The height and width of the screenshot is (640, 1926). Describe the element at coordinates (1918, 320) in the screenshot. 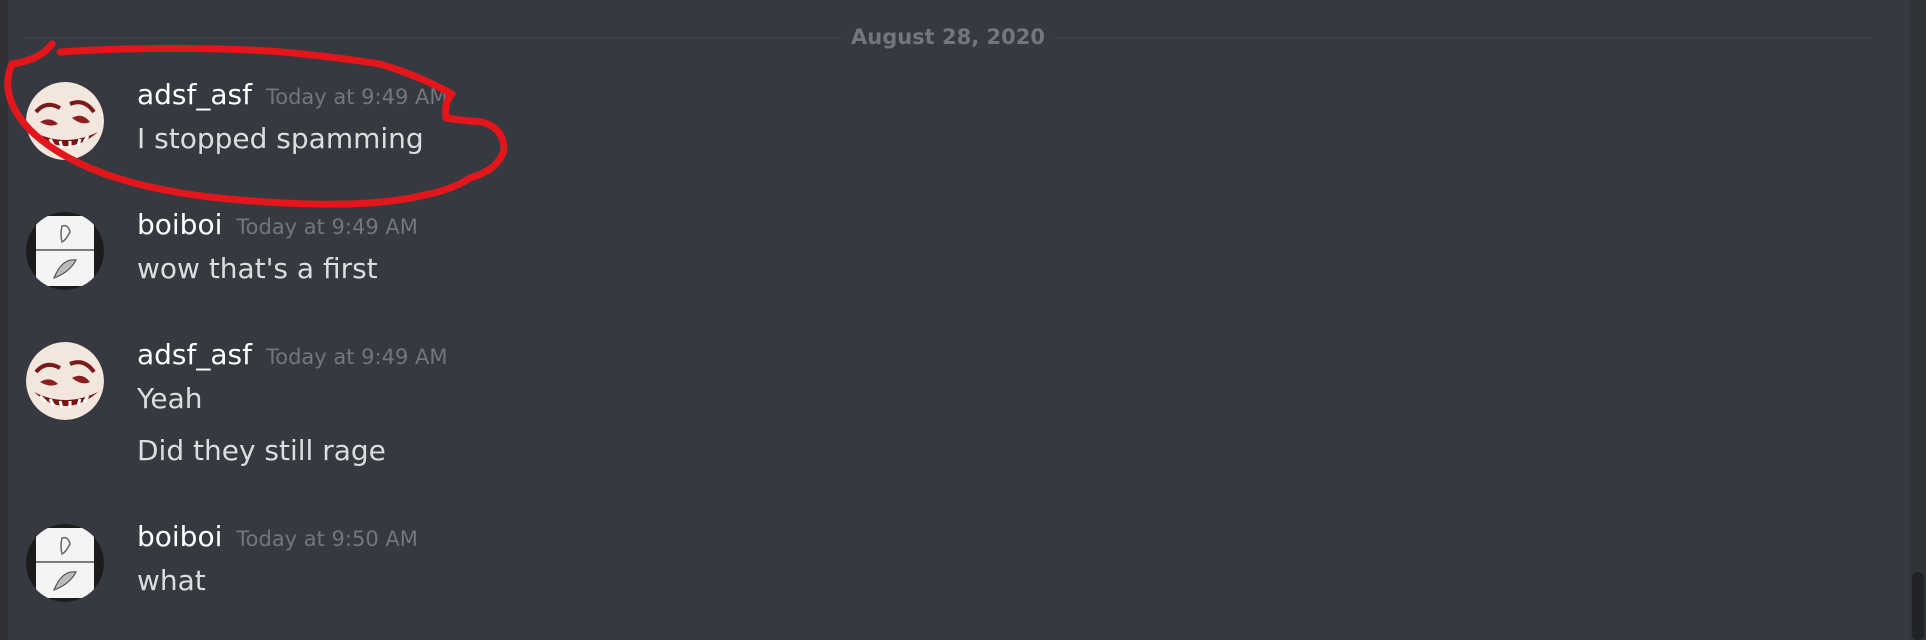

I see `scrollbar` at that location.